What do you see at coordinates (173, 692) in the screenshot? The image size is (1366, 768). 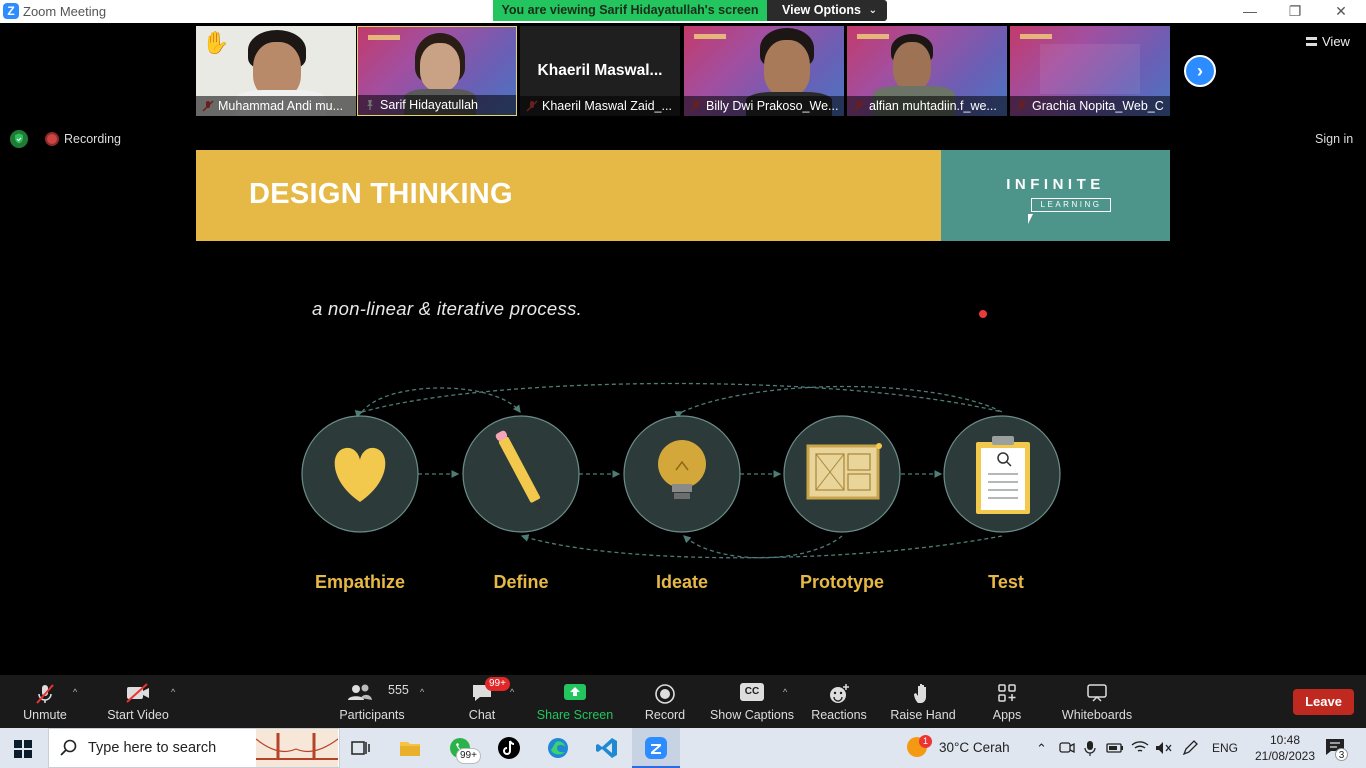 I see `video-options-caret-icon: ^` at bounding box center [173, 692].